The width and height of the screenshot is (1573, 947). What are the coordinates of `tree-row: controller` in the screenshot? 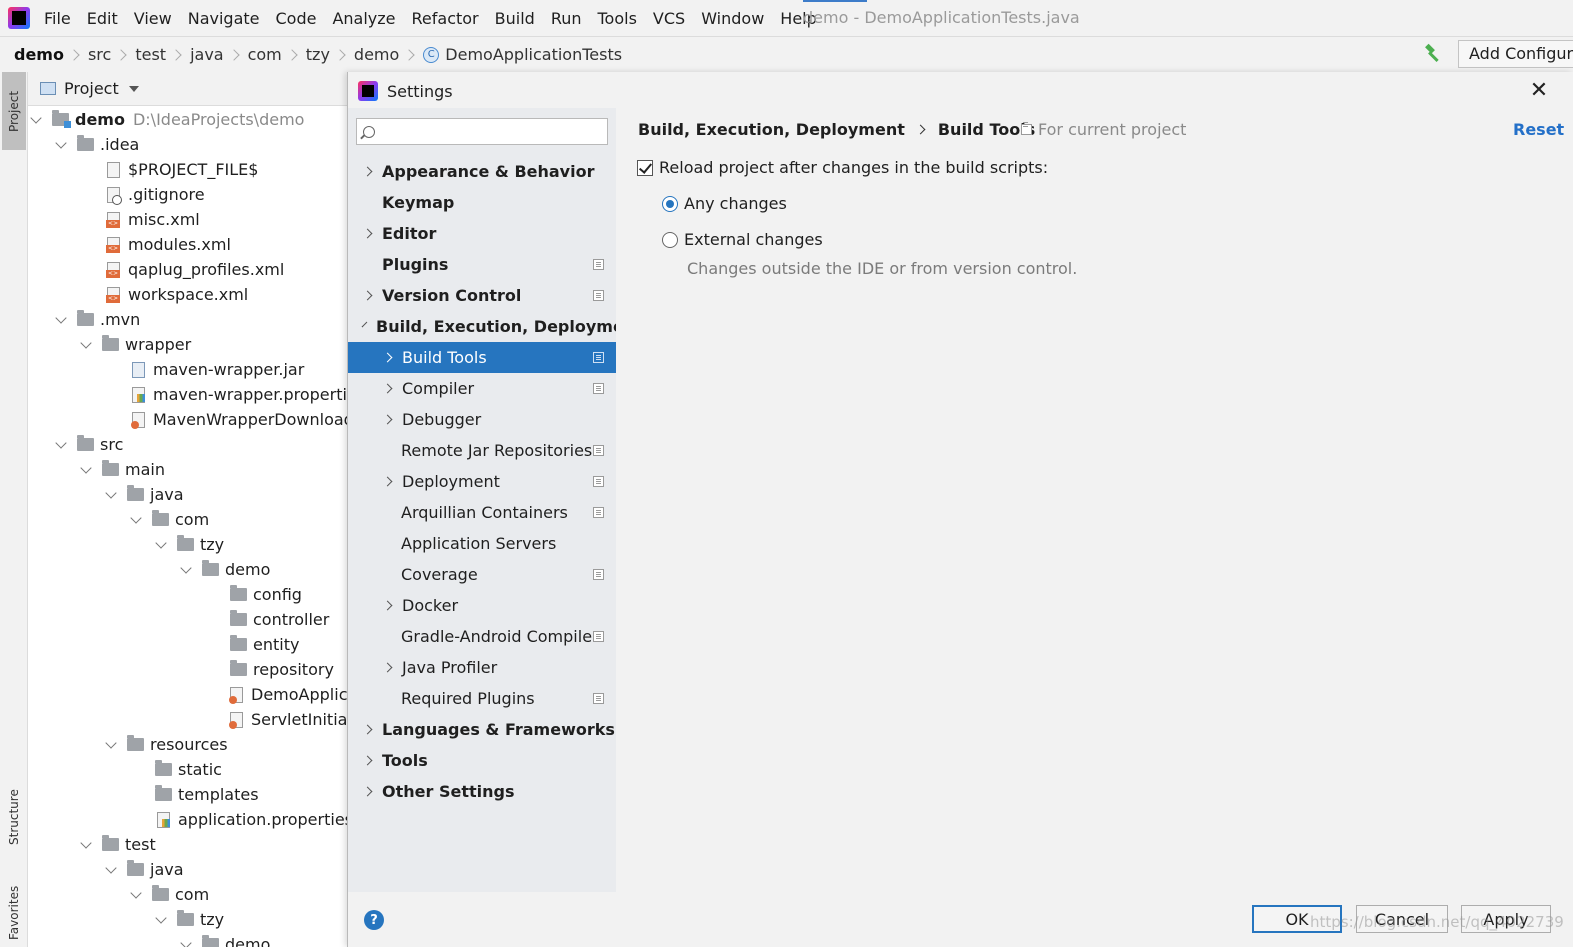 It's located at (279, 619).